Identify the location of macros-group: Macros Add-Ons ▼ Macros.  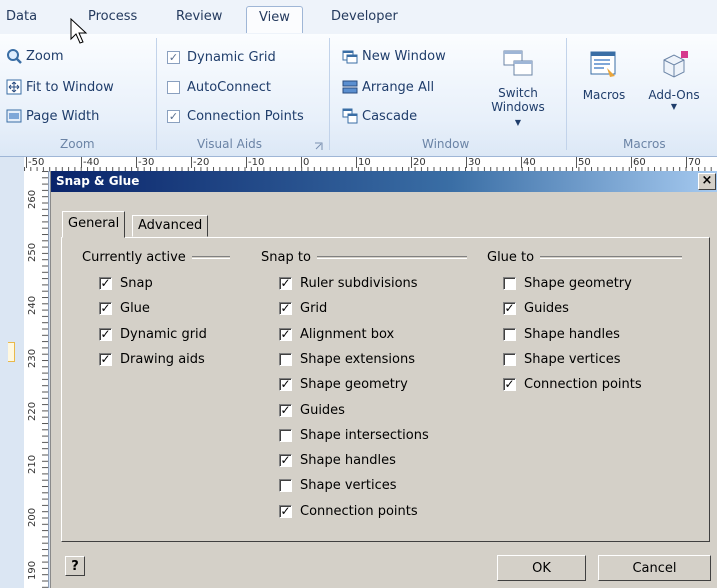
(642, 95).